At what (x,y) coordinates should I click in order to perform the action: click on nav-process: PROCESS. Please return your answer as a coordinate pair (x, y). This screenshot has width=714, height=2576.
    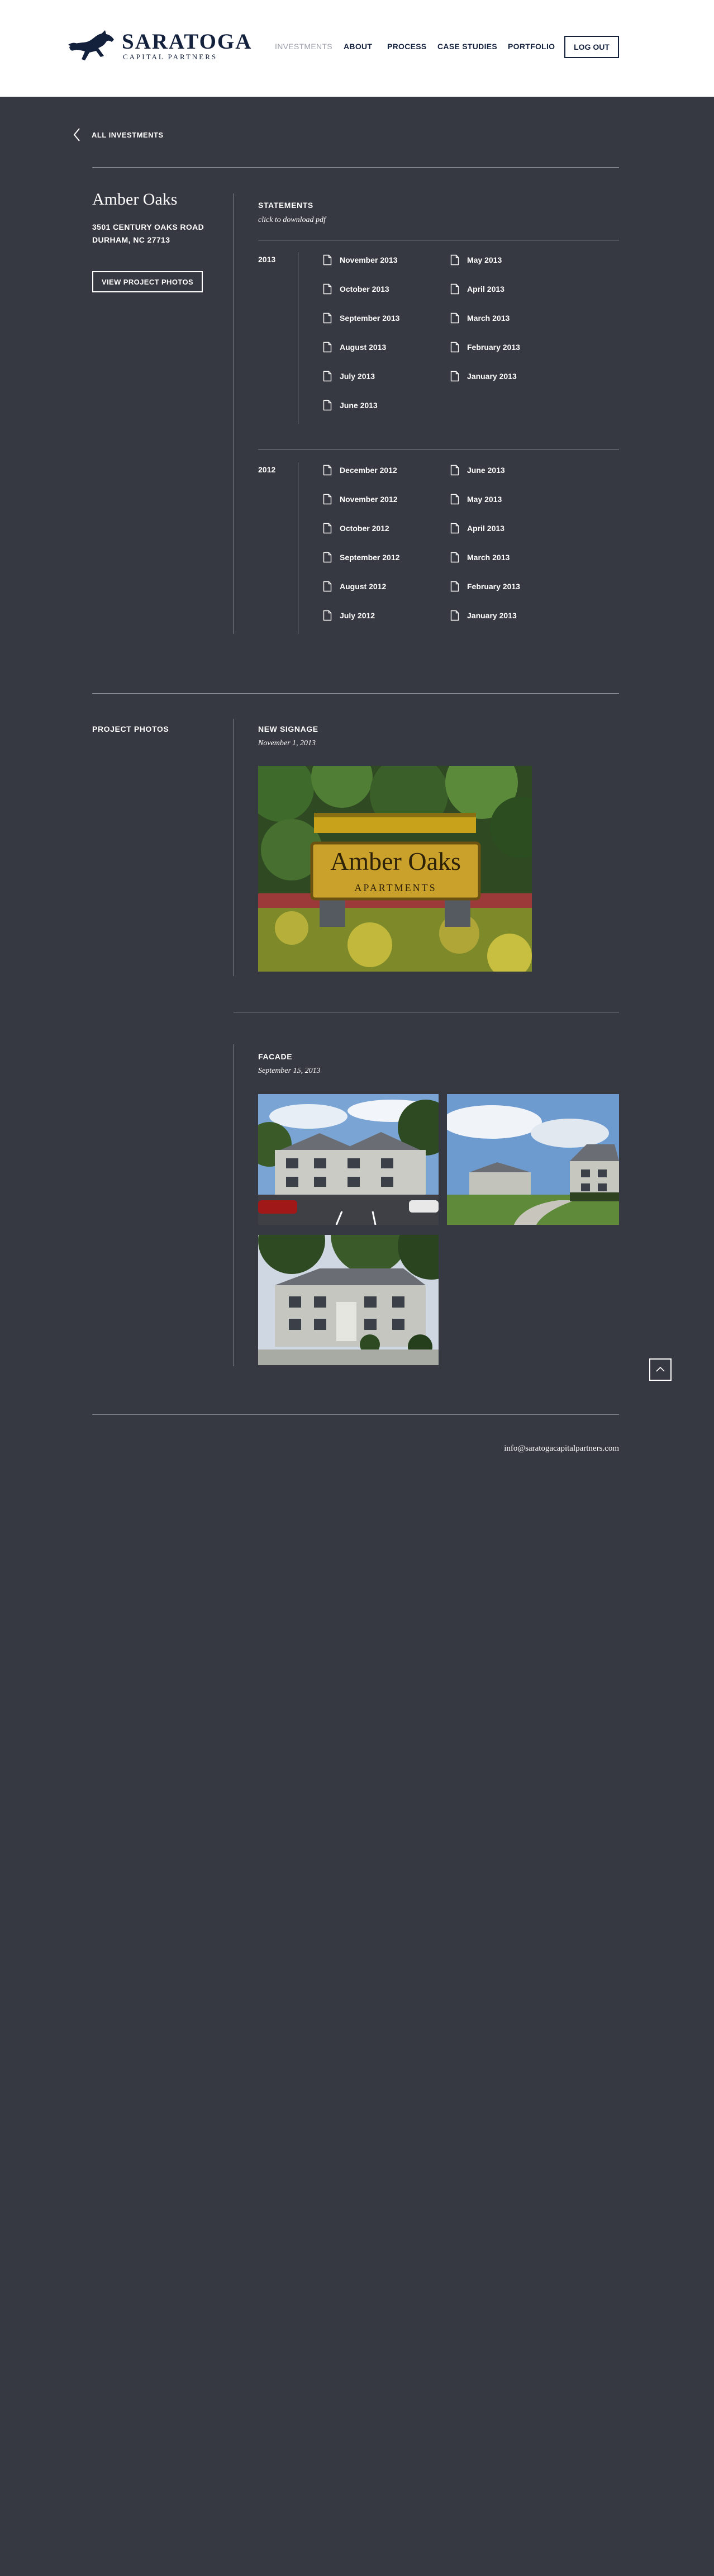
    Looking at the image, I should click on (407, 48).